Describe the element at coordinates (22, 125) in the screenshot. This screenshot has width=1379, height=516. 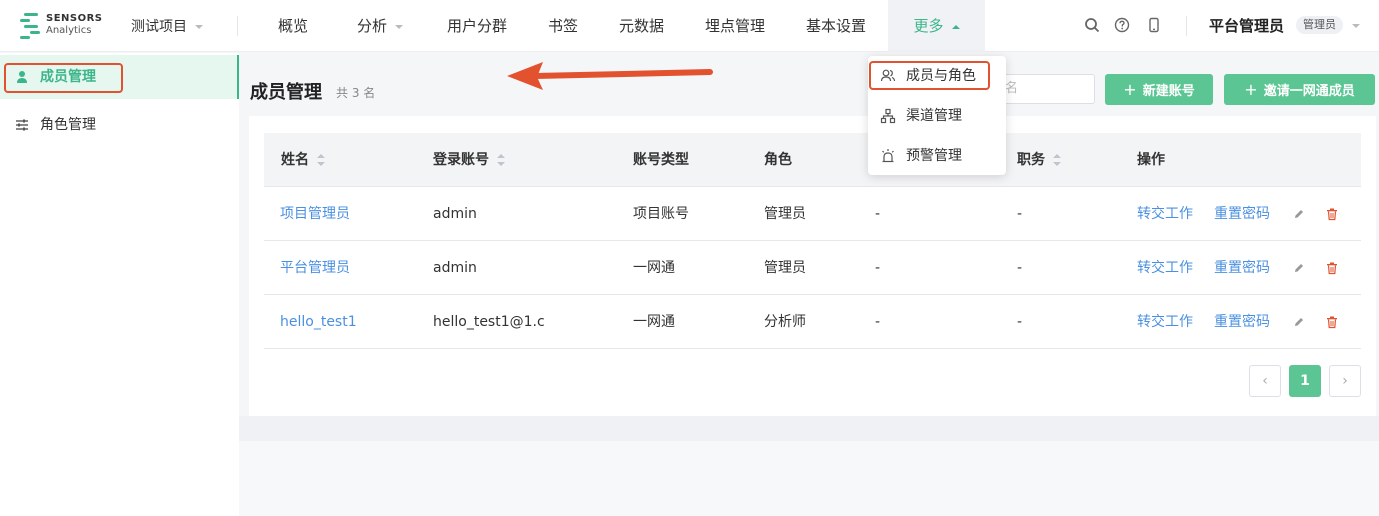
I see `sliders-icon` at that location.